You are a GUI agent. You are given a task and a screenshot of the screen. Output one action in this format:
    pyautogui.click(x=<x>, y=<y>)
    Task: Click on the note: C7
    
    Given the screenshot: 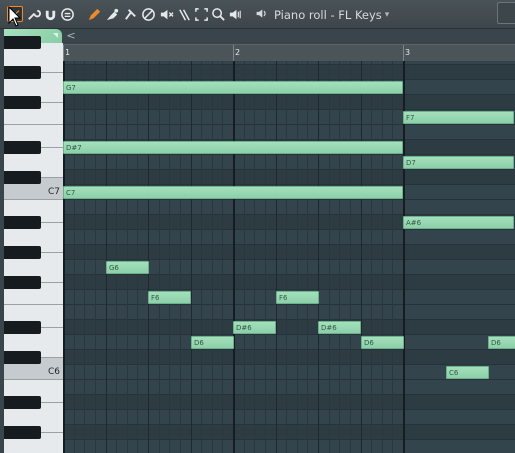 What is the action you would take?
    pyautogui.click(x=233, y=192)
    